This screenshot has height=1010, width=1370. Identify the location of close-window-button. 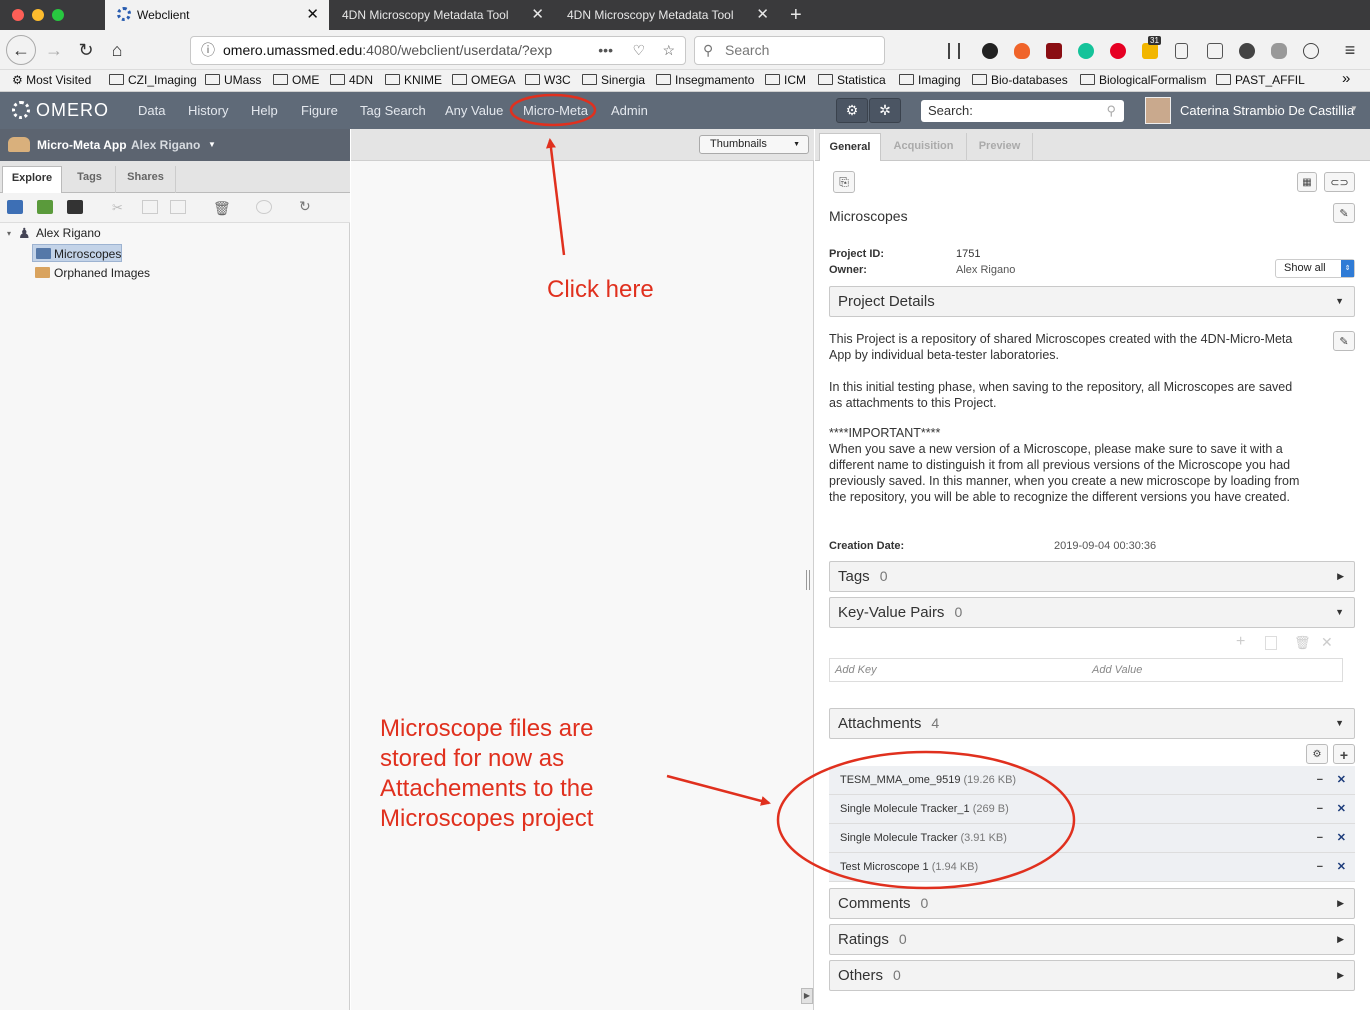
(18, 15).